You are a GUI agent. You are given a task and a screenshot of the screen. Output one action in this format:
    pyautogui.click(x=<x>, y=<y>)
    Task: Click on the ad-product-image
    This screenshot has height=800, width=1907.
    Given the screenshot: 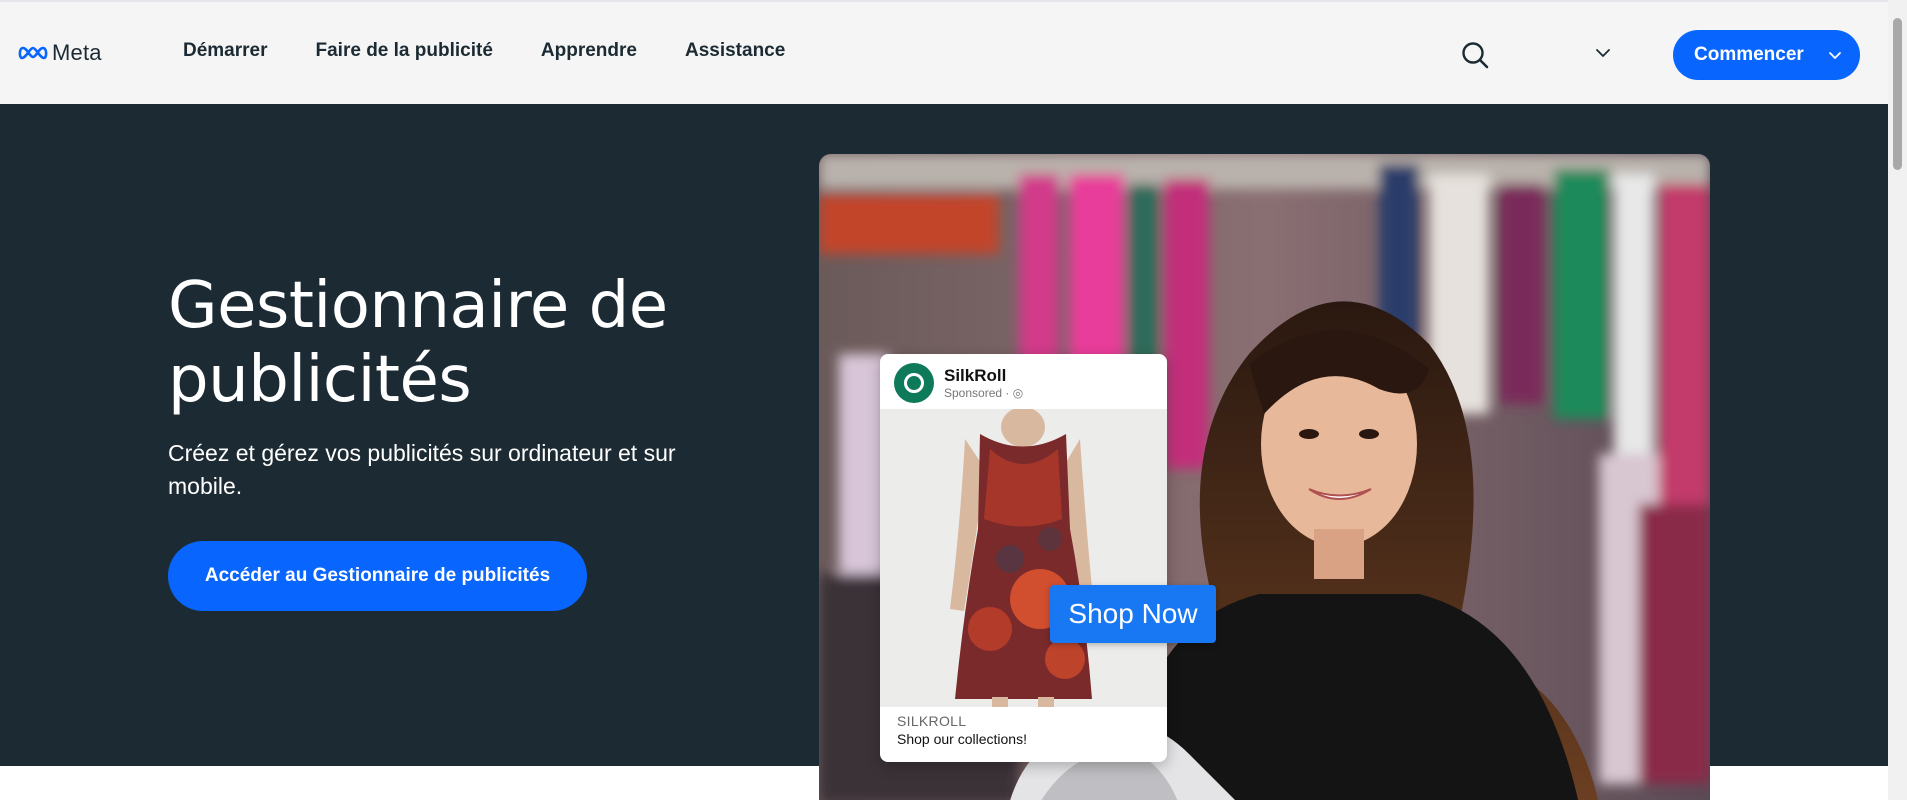 What is the action you would take?
    pyautogui.click(x=1023, y=557)
    